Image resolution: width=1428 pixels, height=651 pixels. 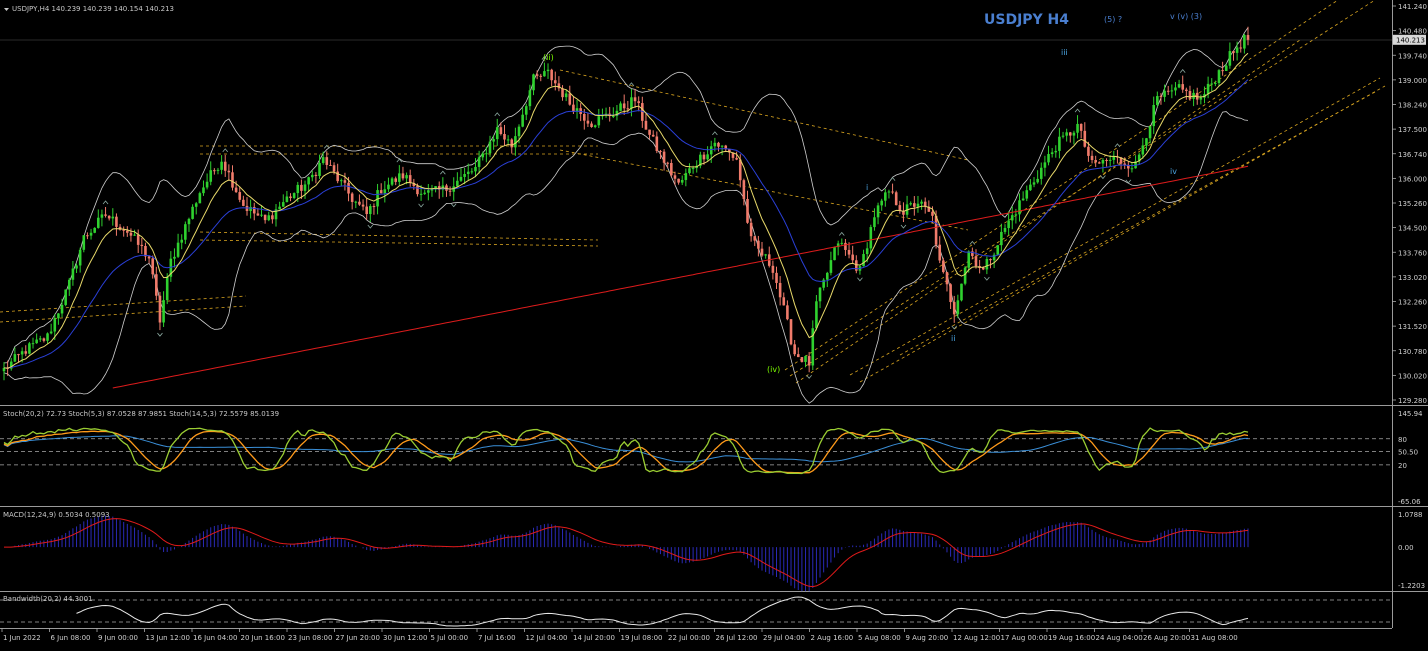 I want to click on x-tick-label: 31 Aug 08:00, so click(x=1214, y=638).